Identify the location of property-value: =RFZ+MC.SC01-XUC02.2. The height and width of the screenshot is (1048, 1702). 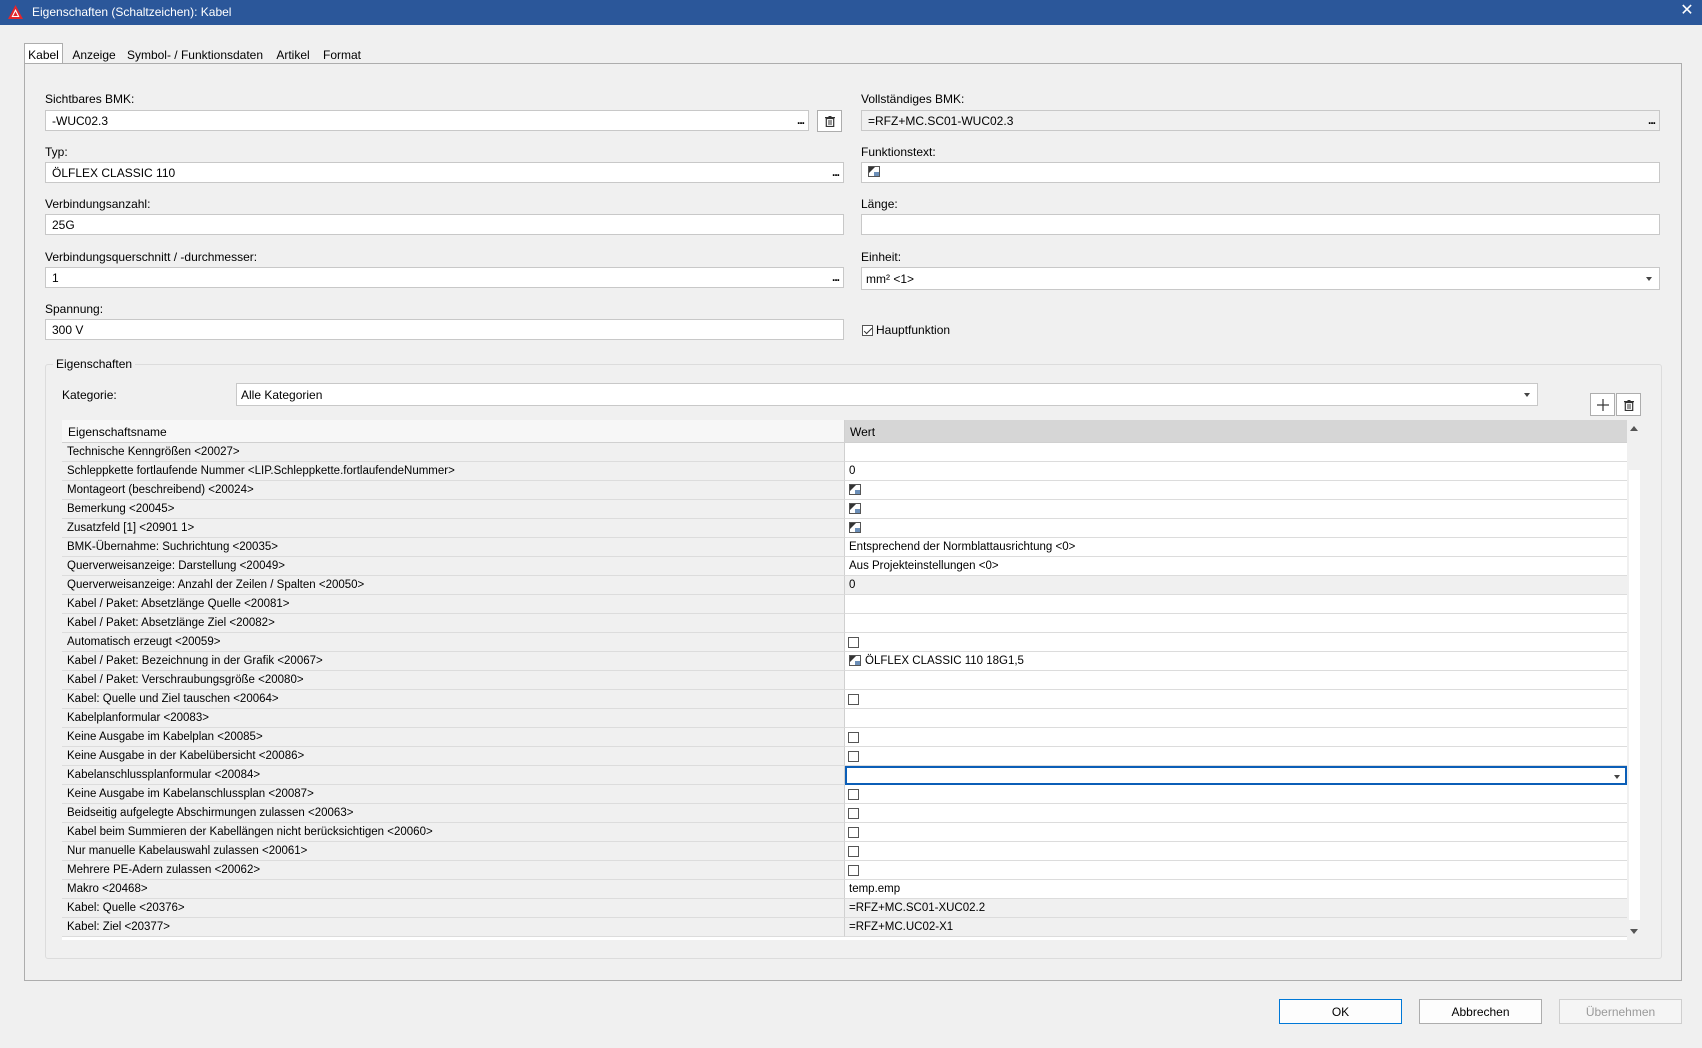
(917, 908).